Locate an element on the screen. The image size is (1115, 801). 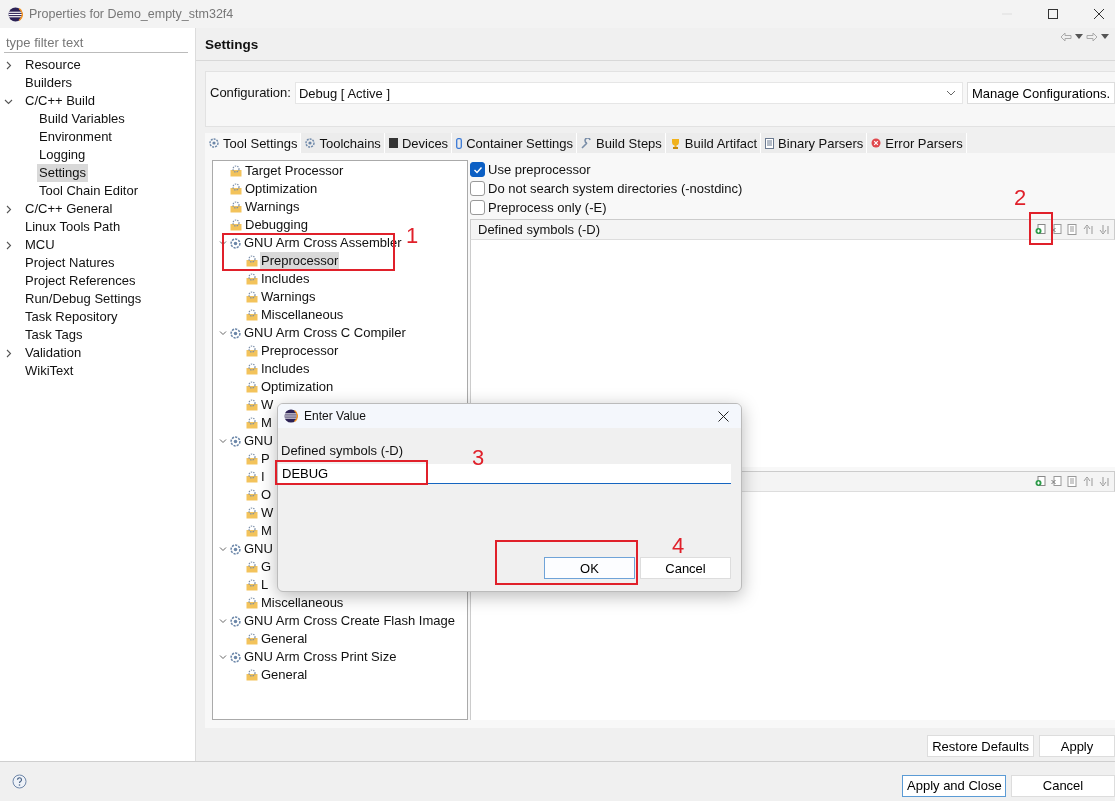
manage-configurations-button: Manage Configurations. is located at coordinates (1040, 93).